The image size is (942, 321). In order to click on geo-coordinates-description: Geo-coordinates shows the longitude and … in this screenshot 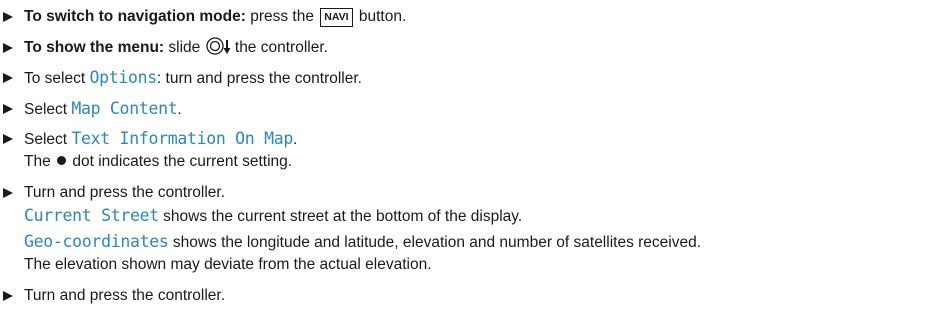, I will do `click(363, 241)`.